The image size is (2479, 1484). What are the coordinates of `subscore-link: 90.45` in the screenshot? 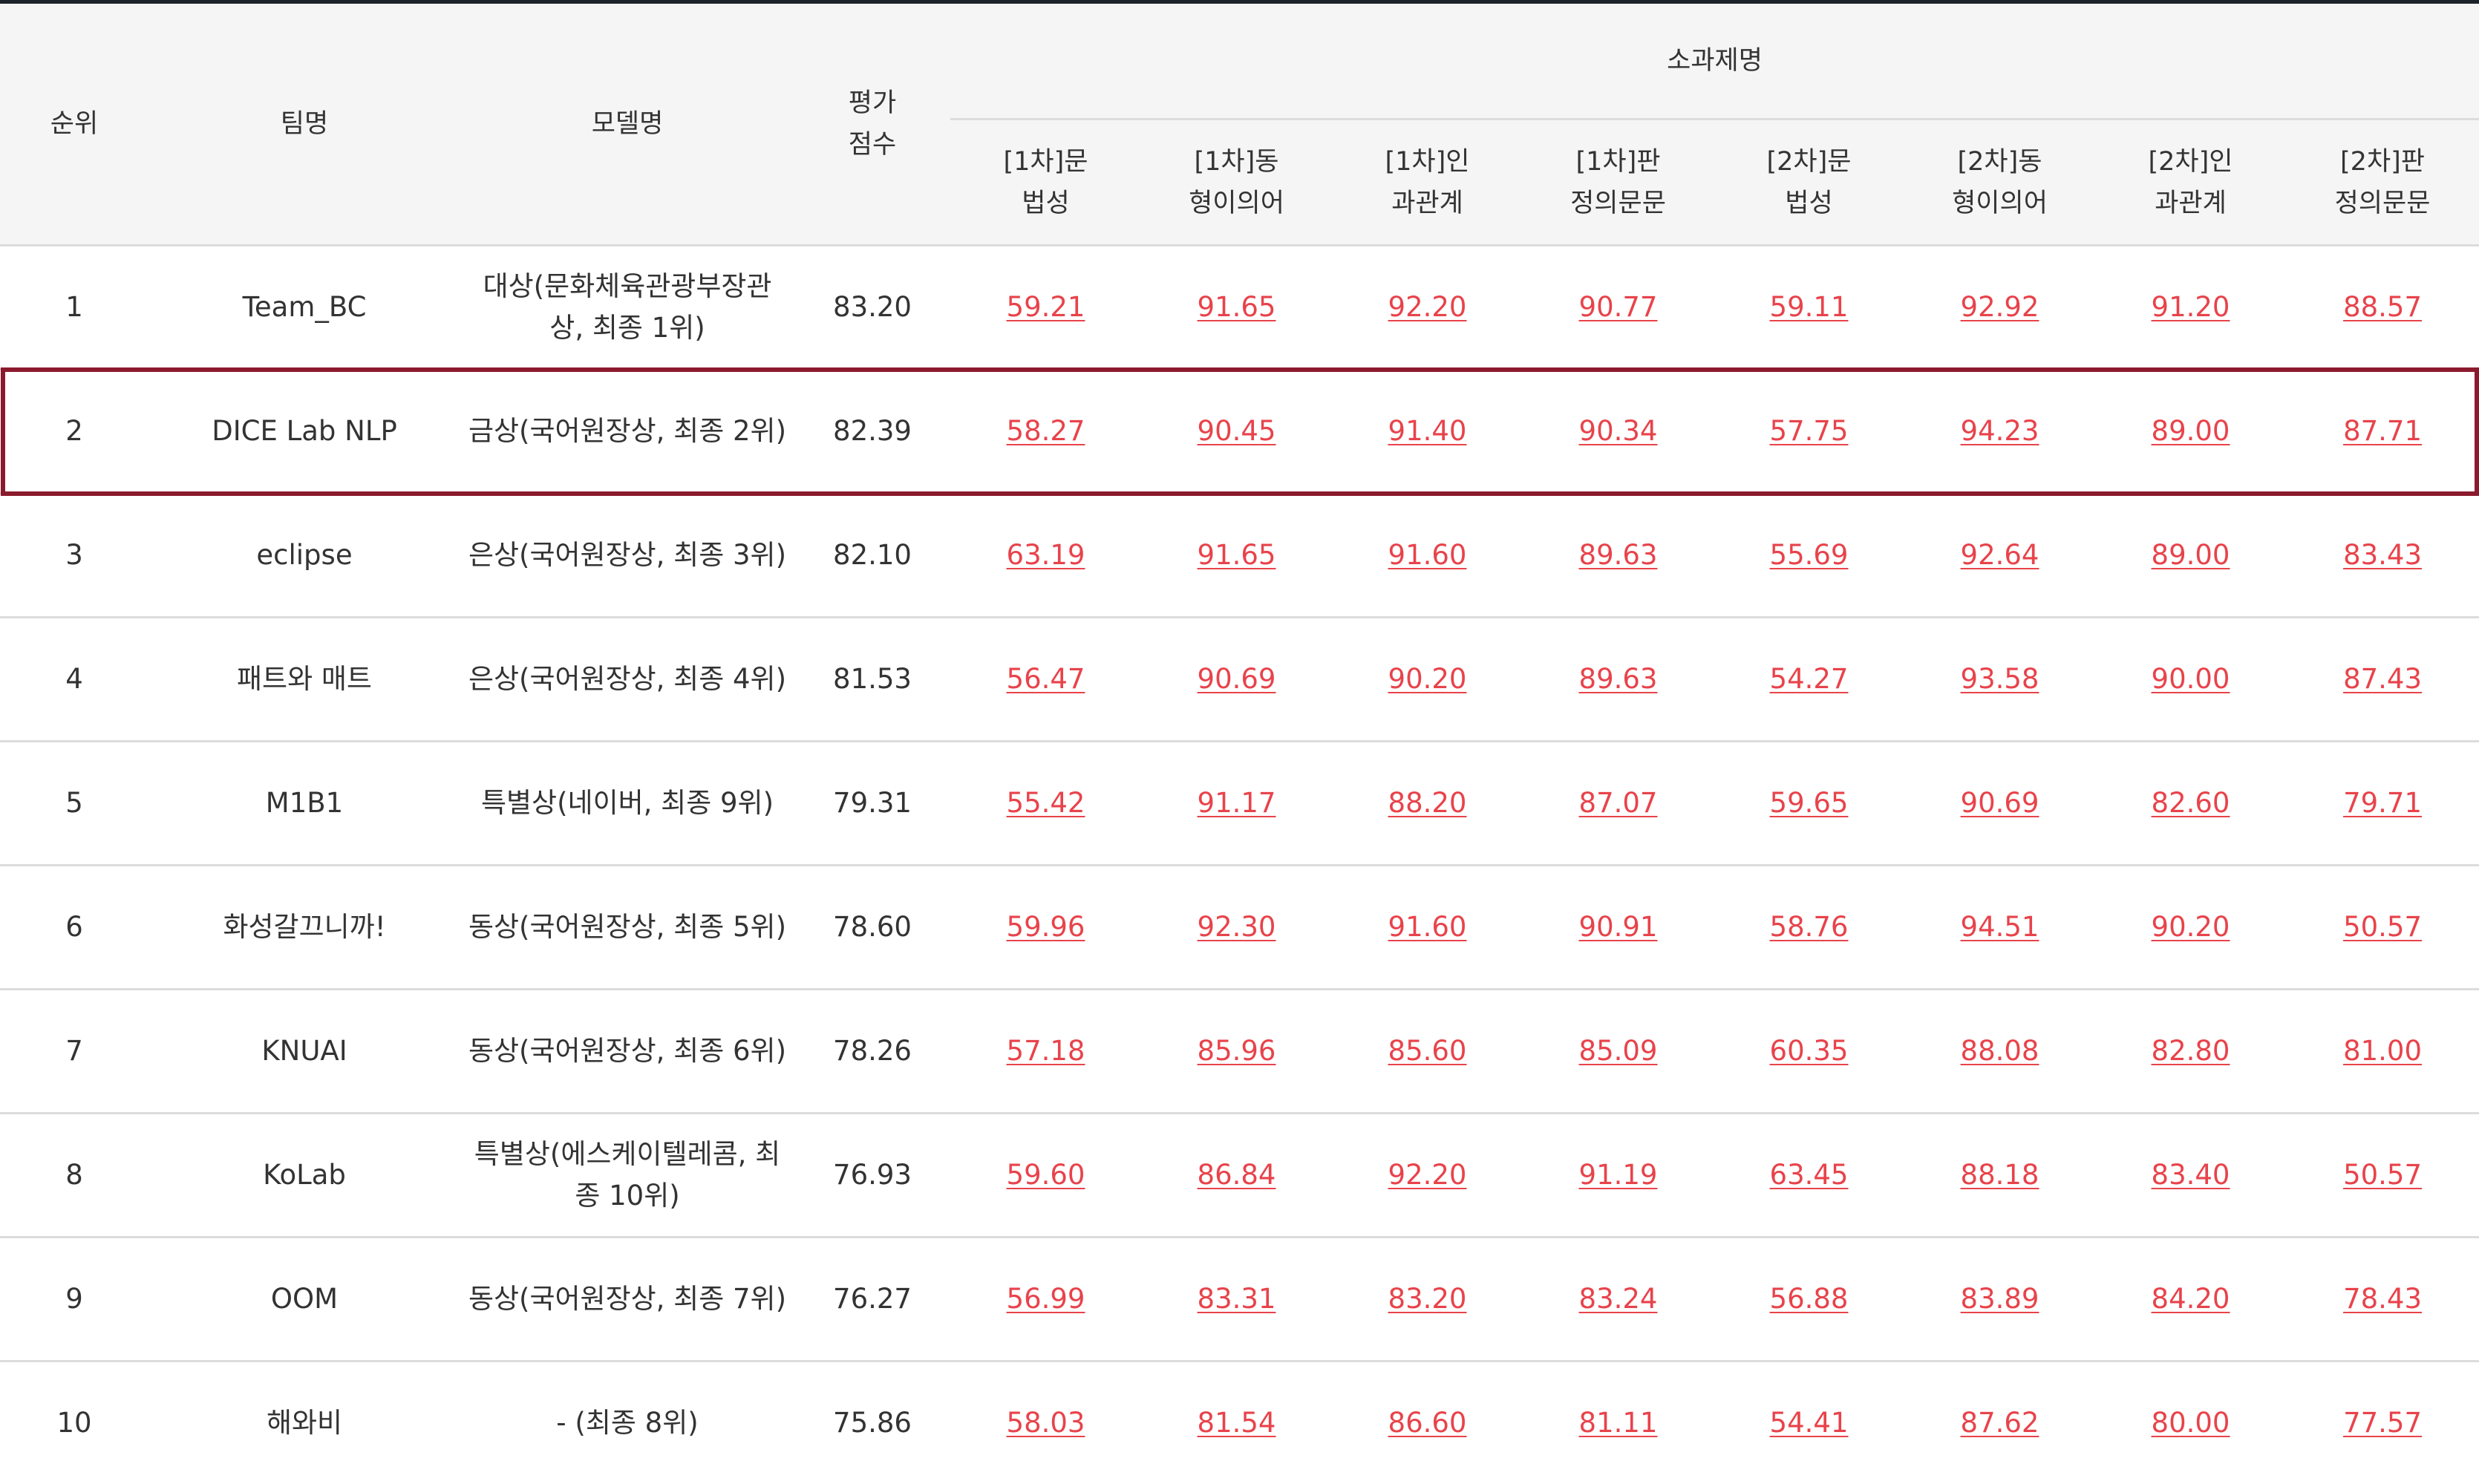 It's located at (1237, 431).